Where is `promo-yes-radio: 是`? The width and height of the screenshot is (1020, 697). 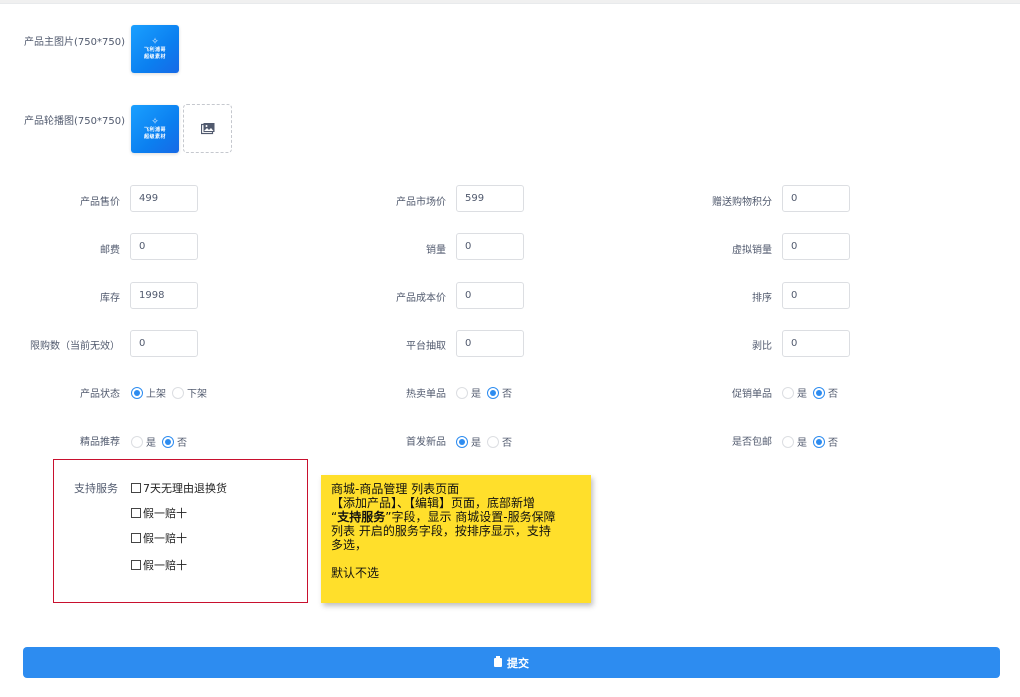 promo-yes-radio: 是 is located at coordinates (794, 392).